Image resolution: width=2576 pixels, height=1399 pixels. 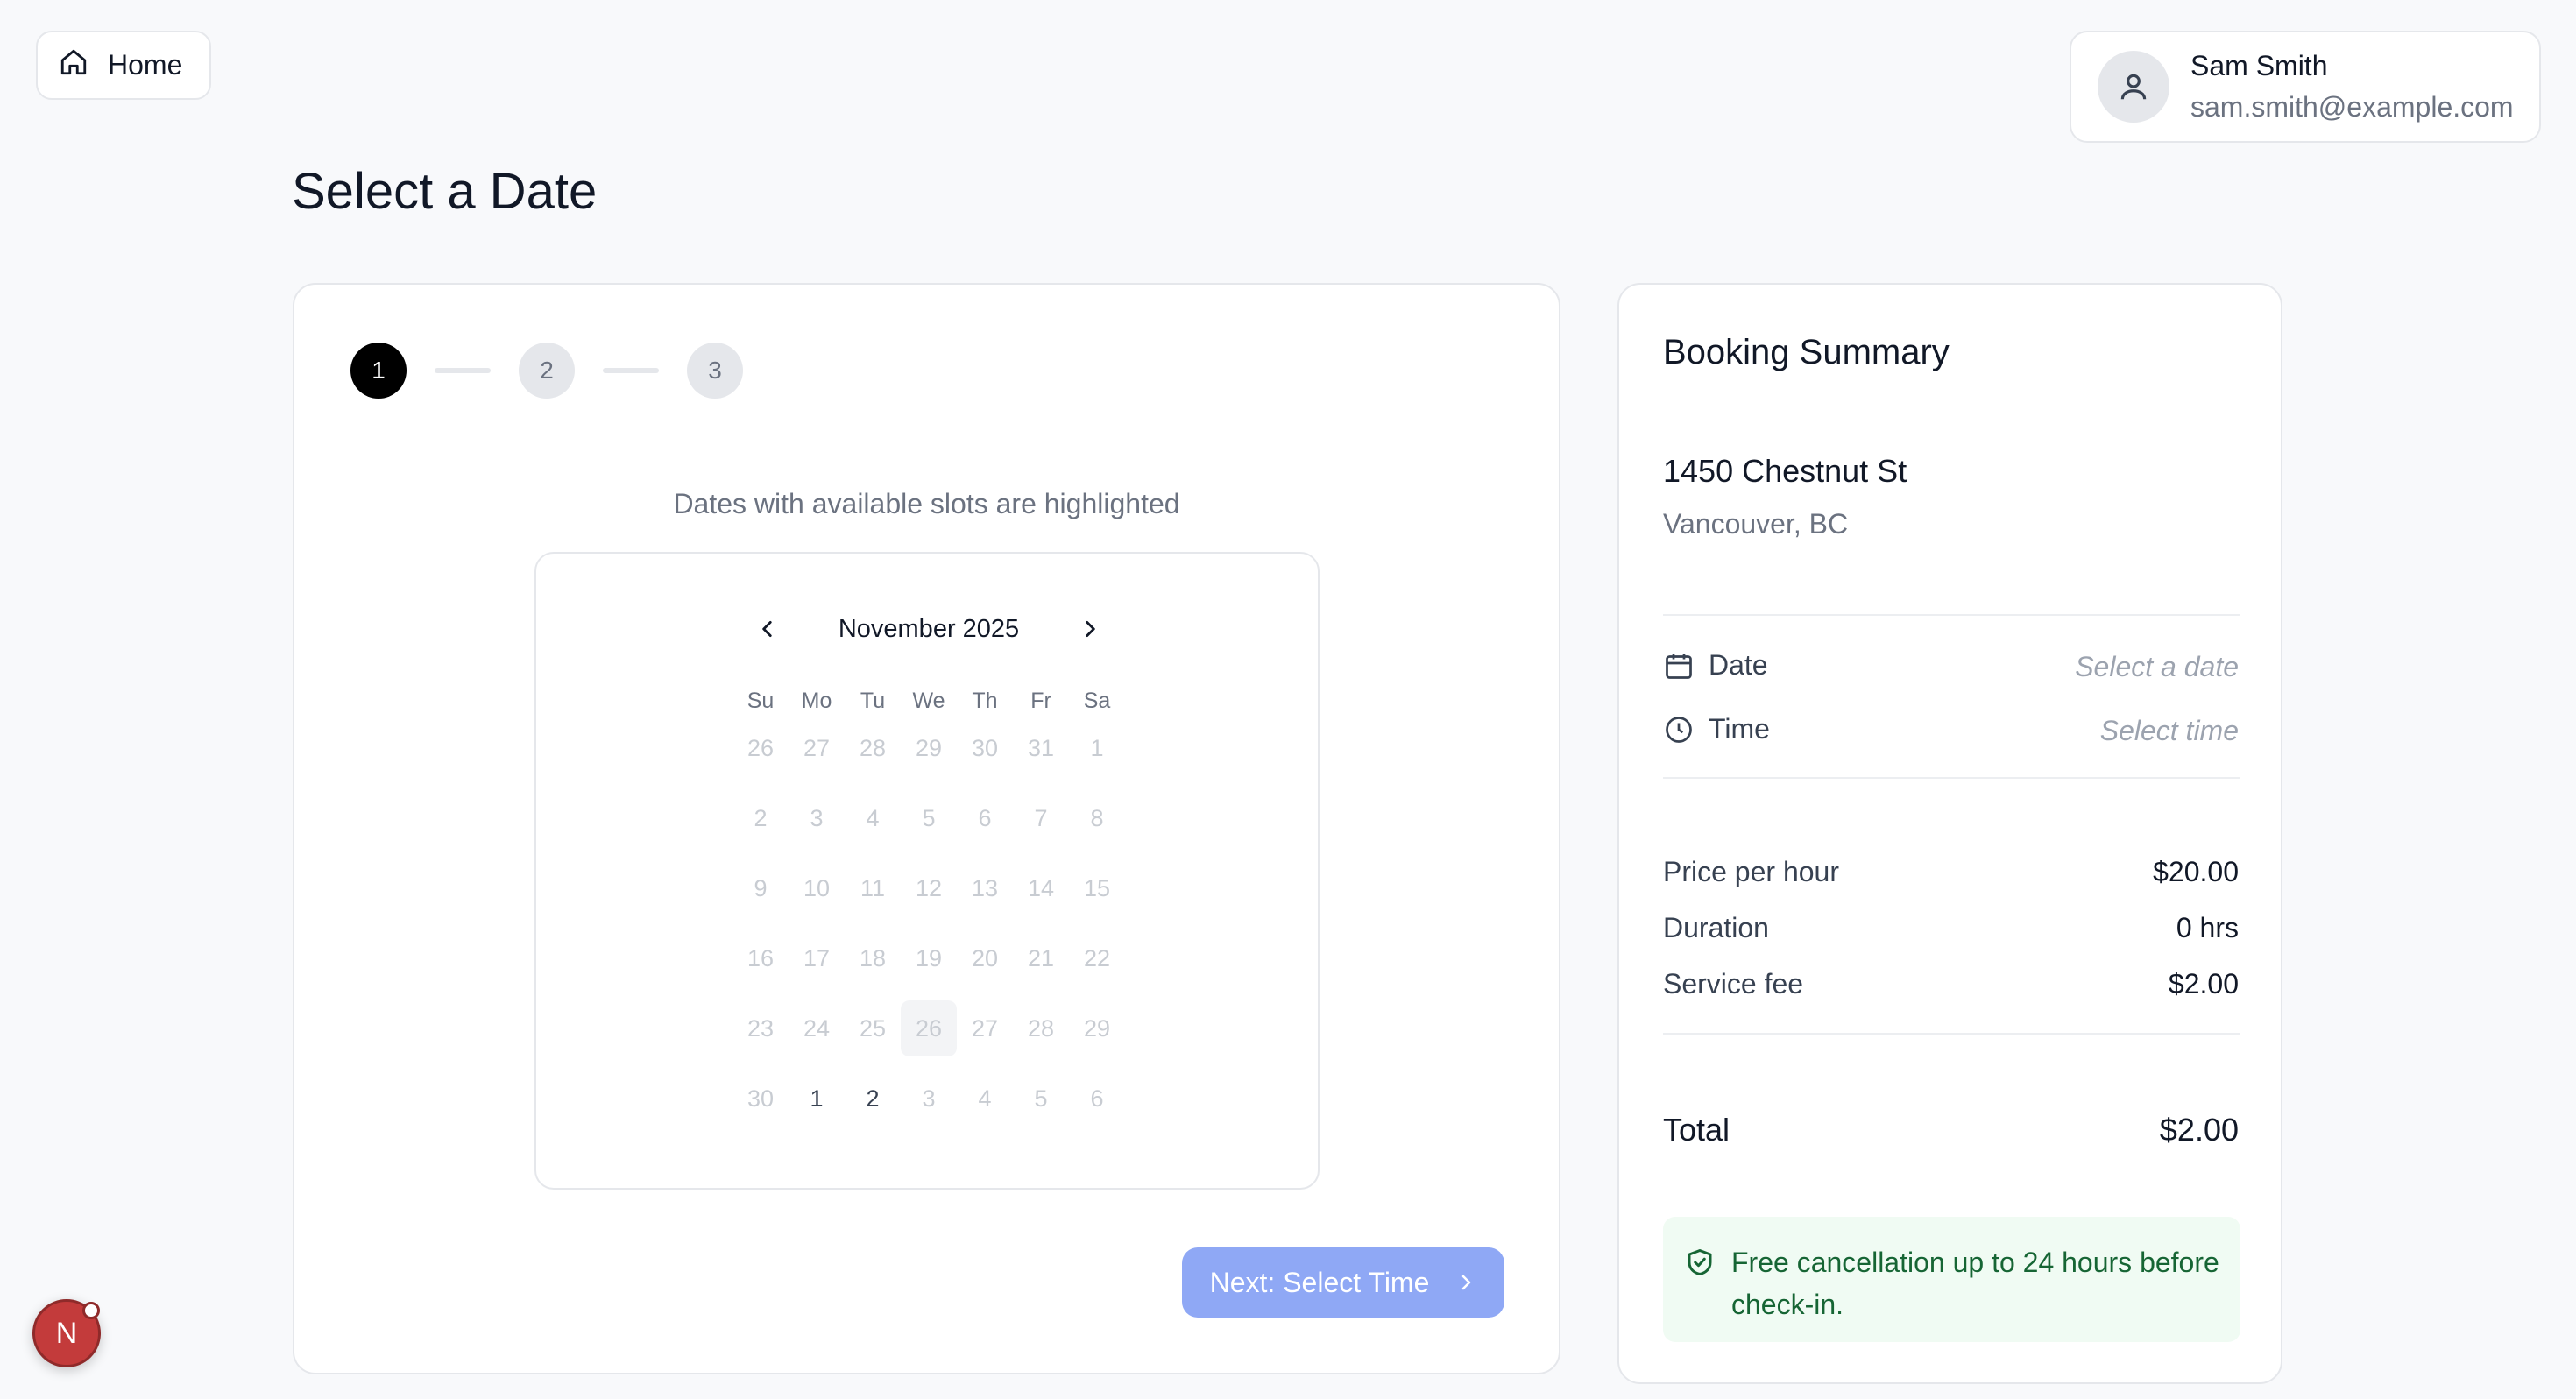 I want to click on calendar-week: 23 24 25 26 27 28 29, so click(x=928, y=1028).